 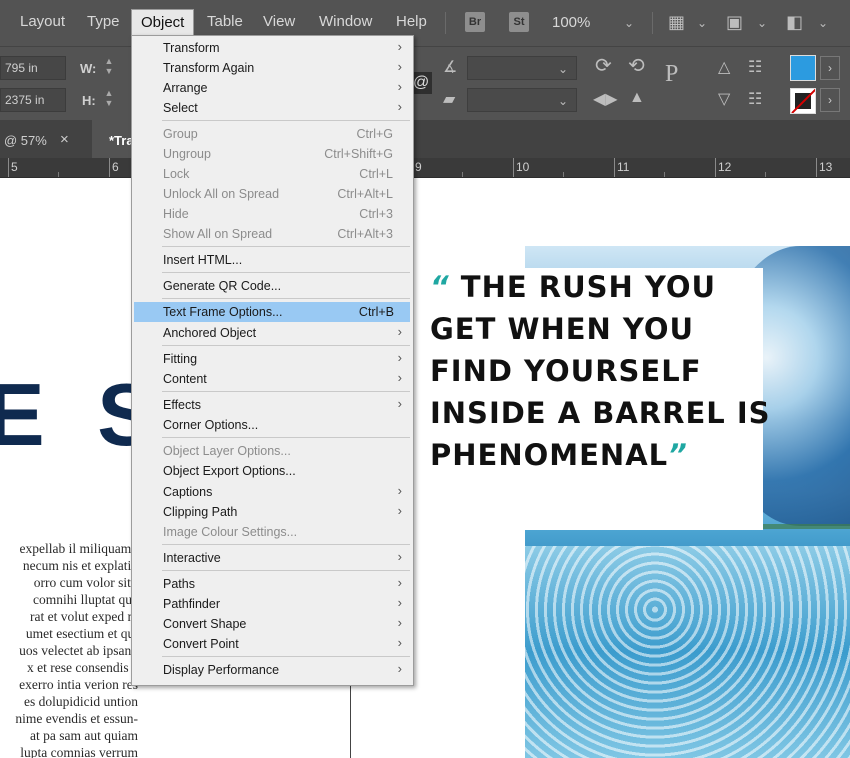 What do you see at coordinates (272, 379) in the screenshot?
I see `menu-item-content: Content ›` at bounding box center [272, 379].